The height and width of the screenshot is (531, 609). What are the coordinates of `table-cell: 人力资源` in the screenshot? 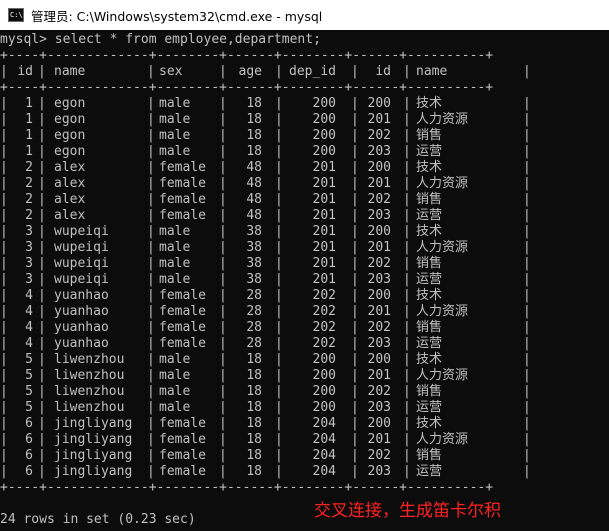 It's located at (442, 375).